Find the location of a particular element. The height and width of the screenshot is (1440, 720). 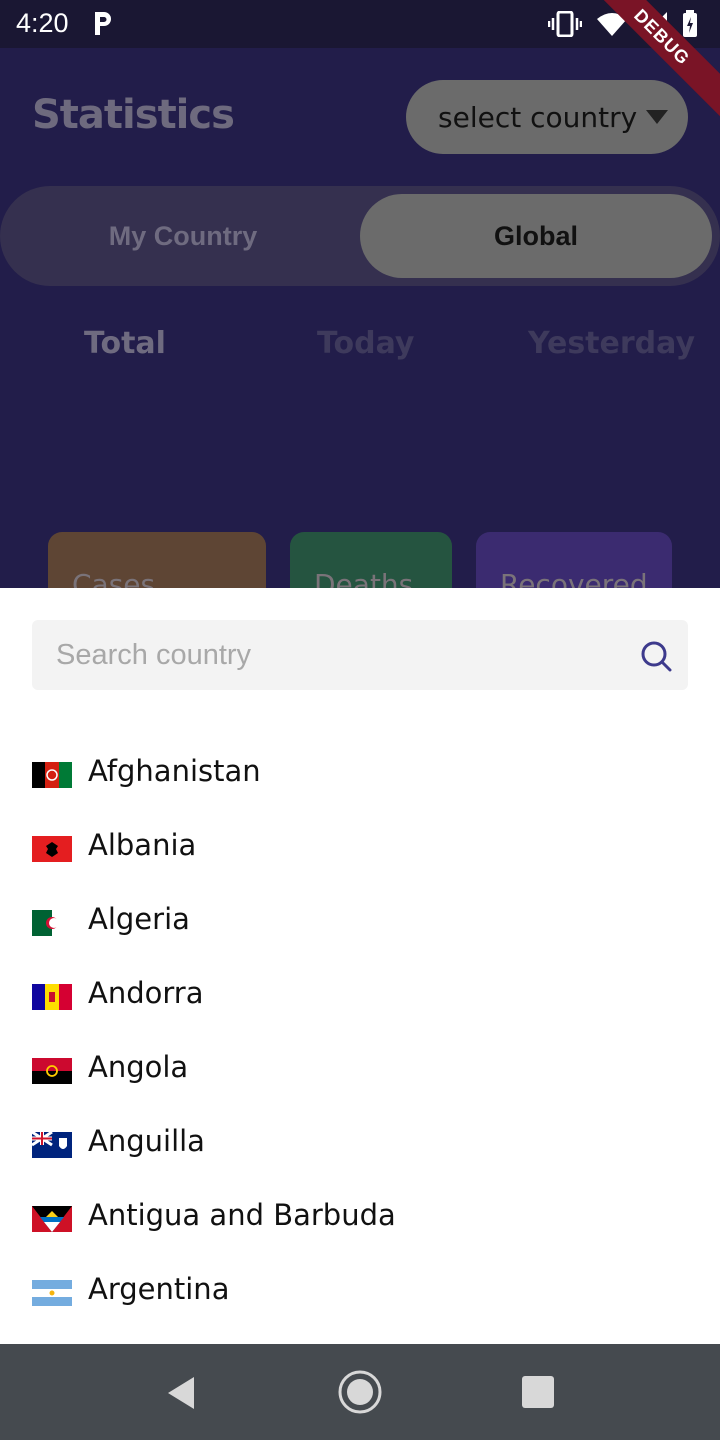

select-country-button: select country is located at coordinates (547, 117).